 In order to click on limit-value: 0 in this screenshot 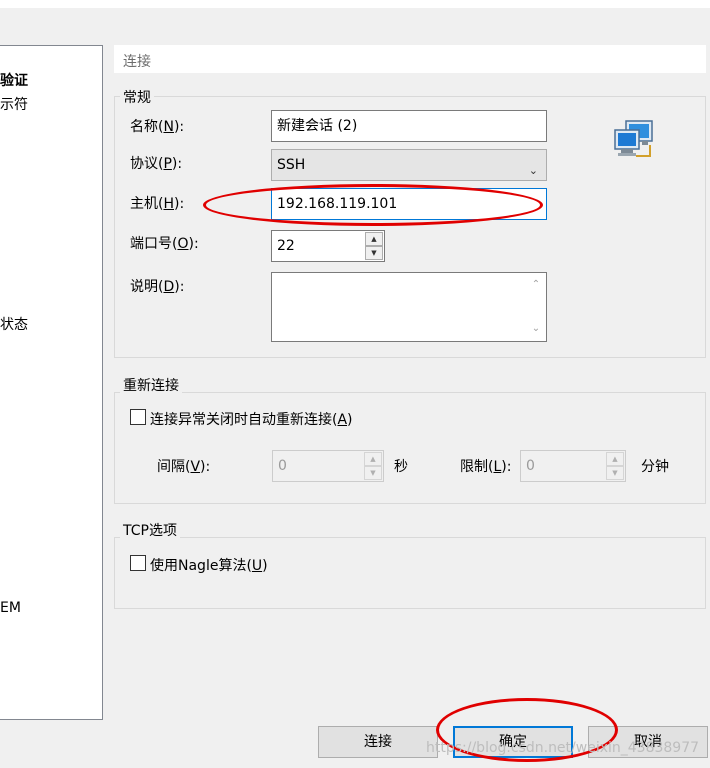, I will do `click(530, 466)`.